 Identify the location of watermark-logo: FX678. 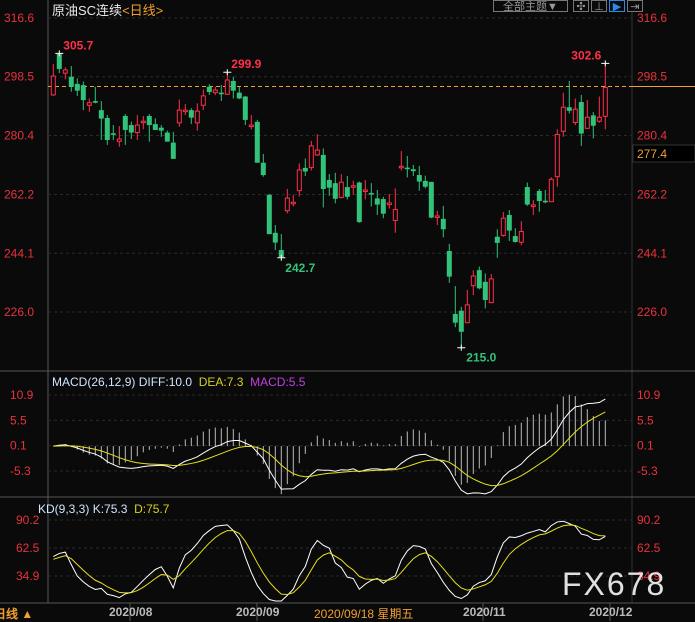
(614, 584).